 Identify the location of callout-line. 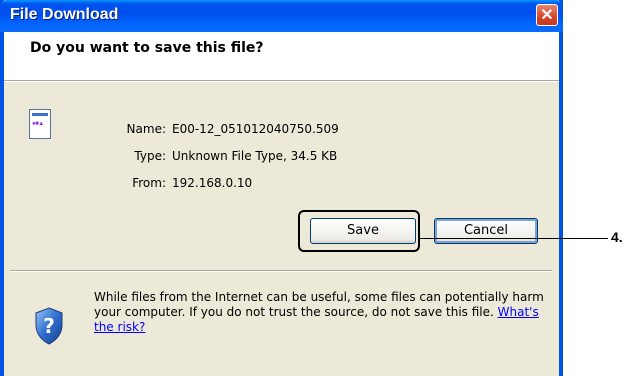
(514, 238).